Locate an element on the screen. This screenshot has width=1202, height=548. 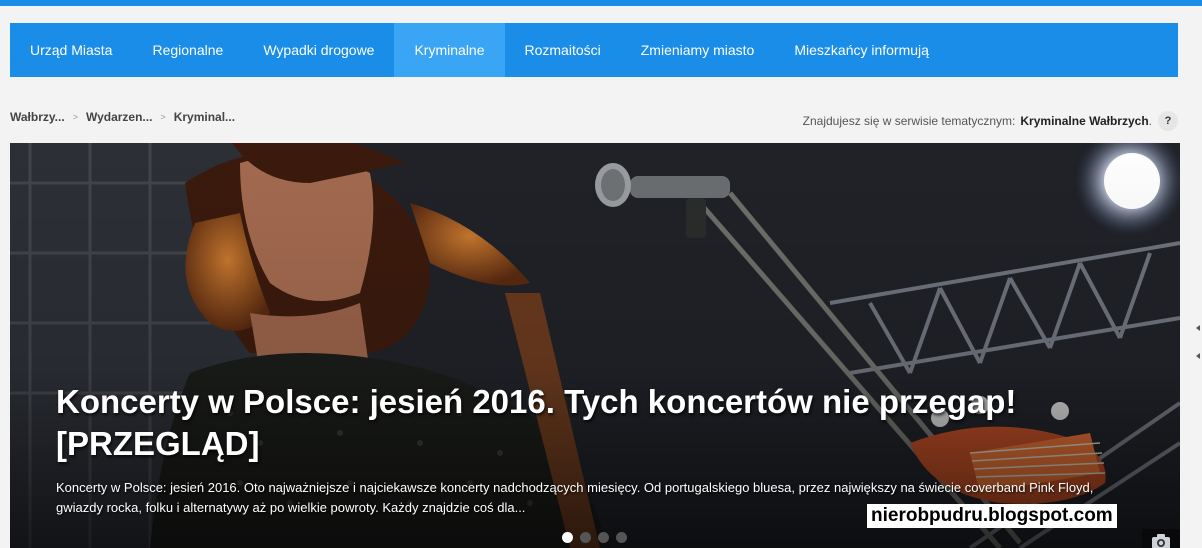
nav-item-kryminalne: Kryminalne is located at coordinates (449, 50).